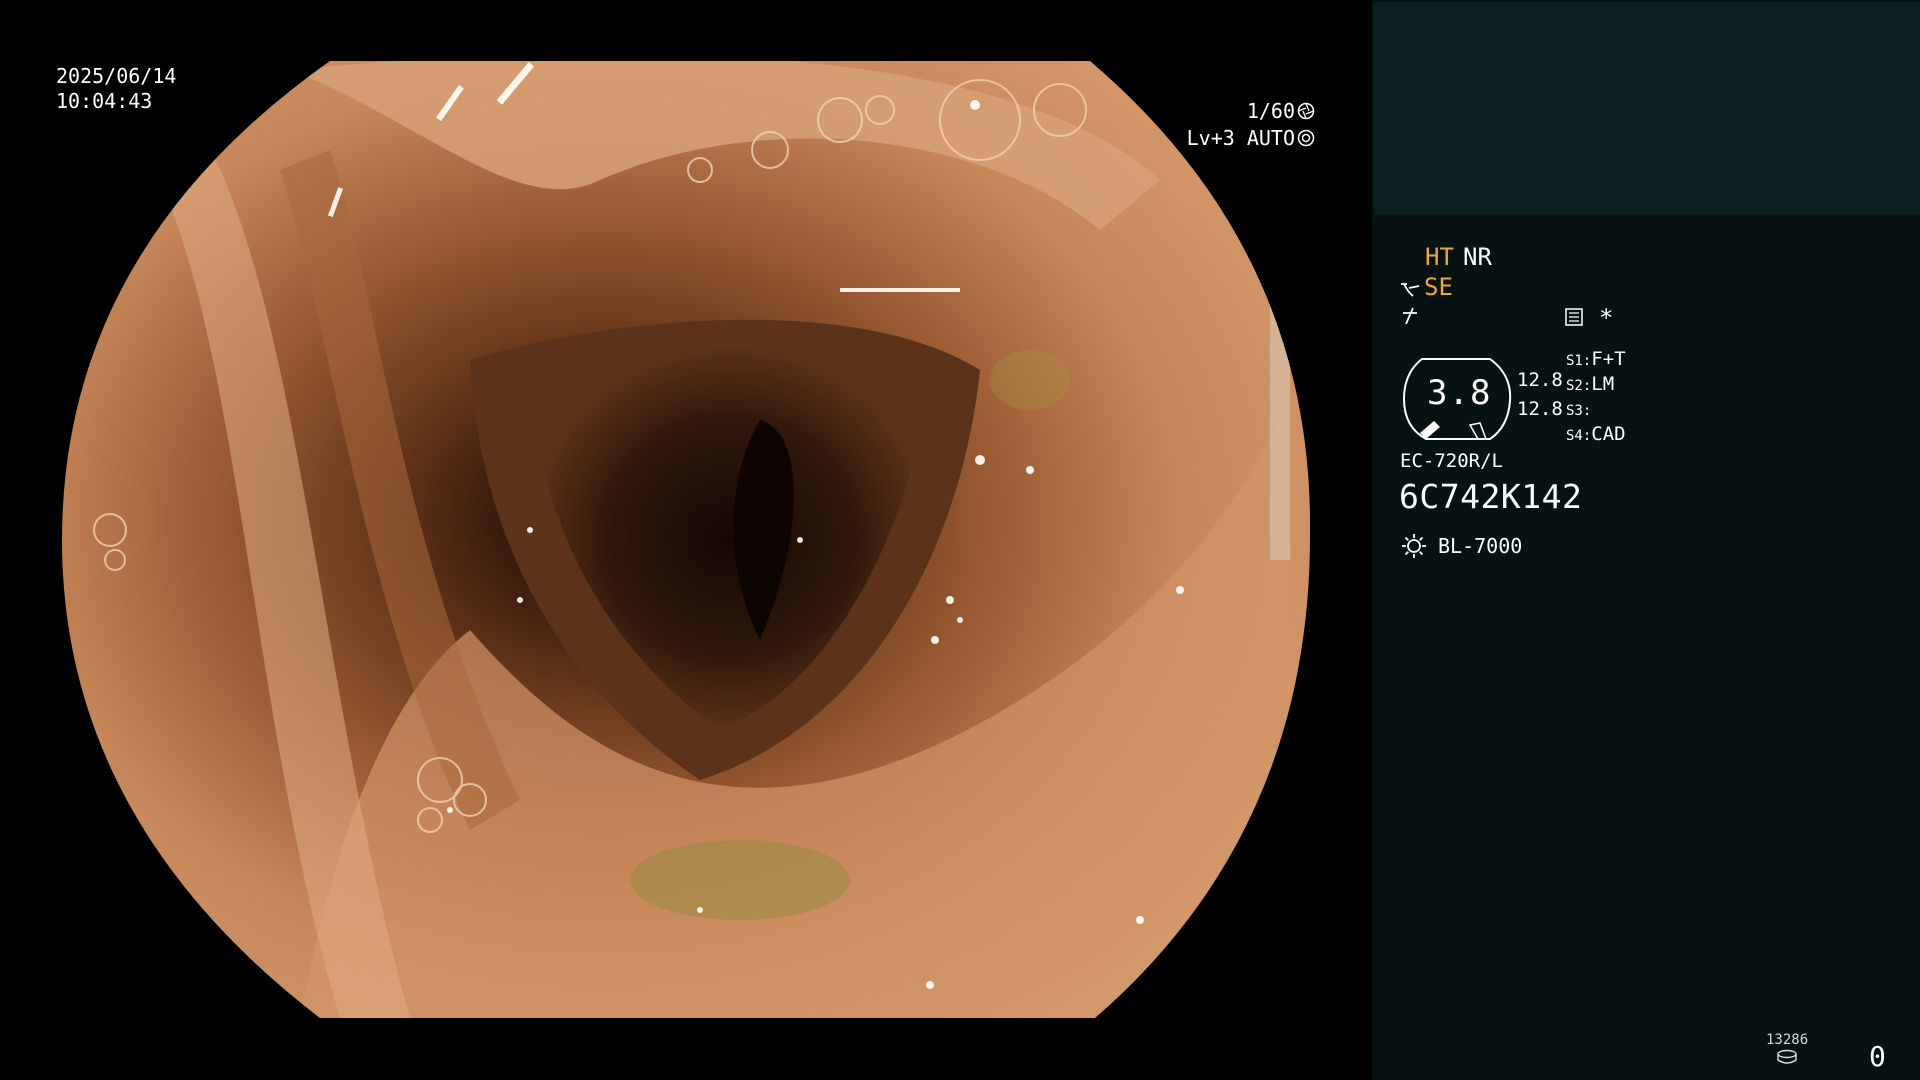  What do you see at coordinates (1491, 496) in the screenshot?
I see `scope-serial: 6C742K142` at bounding box center [1491, 496].